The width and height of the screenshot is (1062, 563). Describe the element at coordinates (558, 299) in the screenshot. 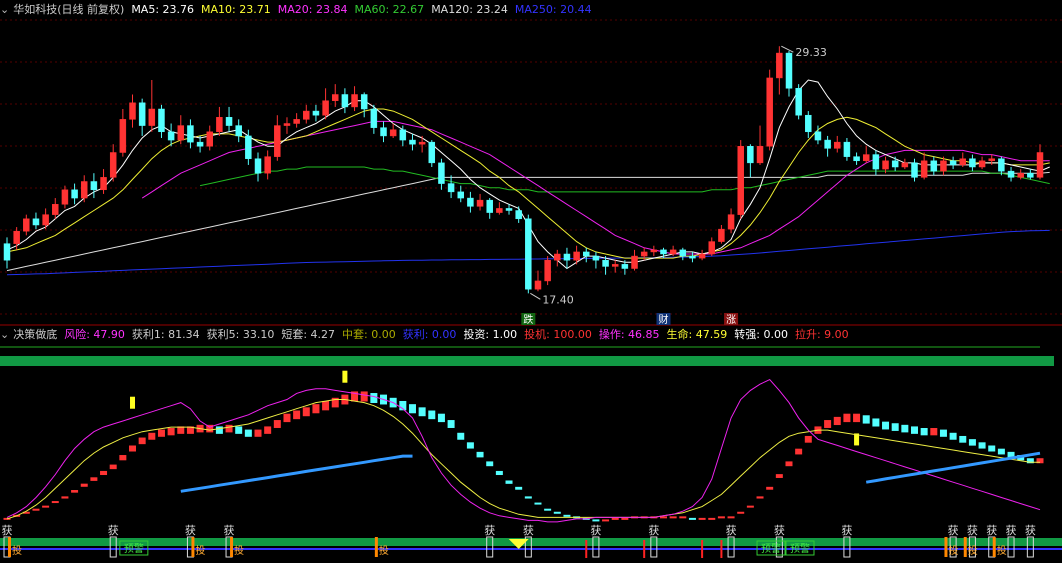

I see `low-price-label: 17.40` at that location.